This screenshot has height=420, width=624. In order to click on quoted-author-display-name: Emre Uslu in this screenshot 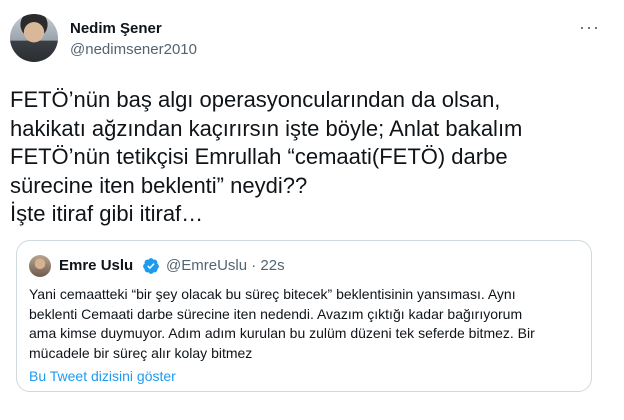, I will do `click(96, 265)`.